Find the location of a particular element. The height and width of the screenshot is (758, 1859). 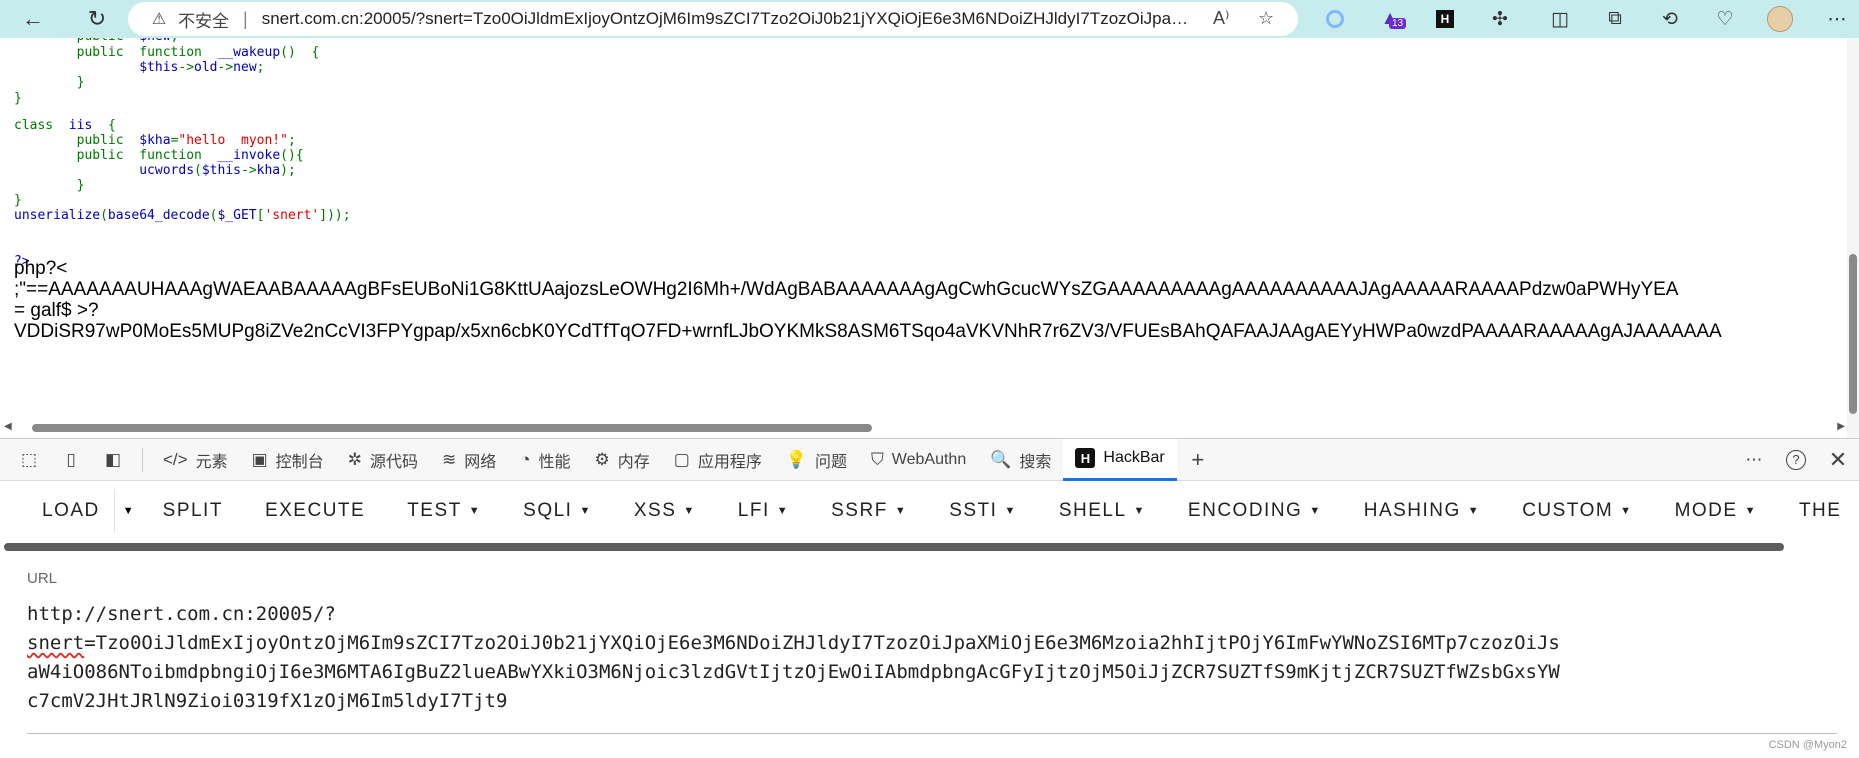

extension-graduation-icon: ▲13 is located at coordinates (1391, 19).